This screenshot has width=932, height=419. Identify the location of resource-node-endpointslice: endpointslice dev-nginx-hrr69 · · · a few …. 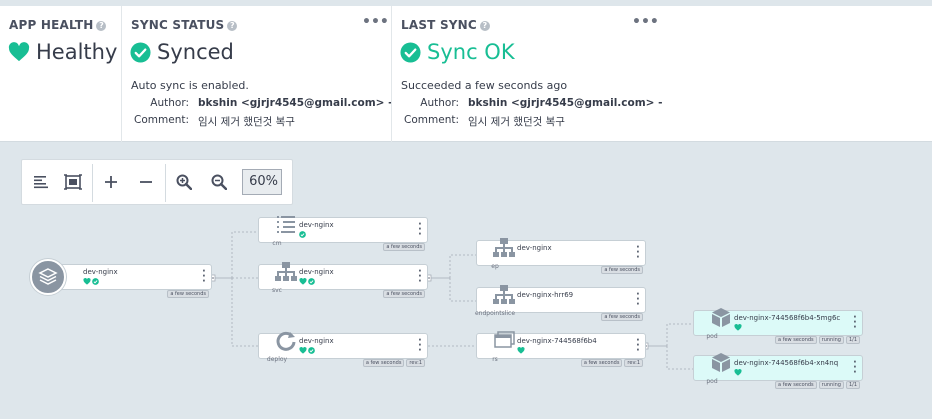
(560, 303).